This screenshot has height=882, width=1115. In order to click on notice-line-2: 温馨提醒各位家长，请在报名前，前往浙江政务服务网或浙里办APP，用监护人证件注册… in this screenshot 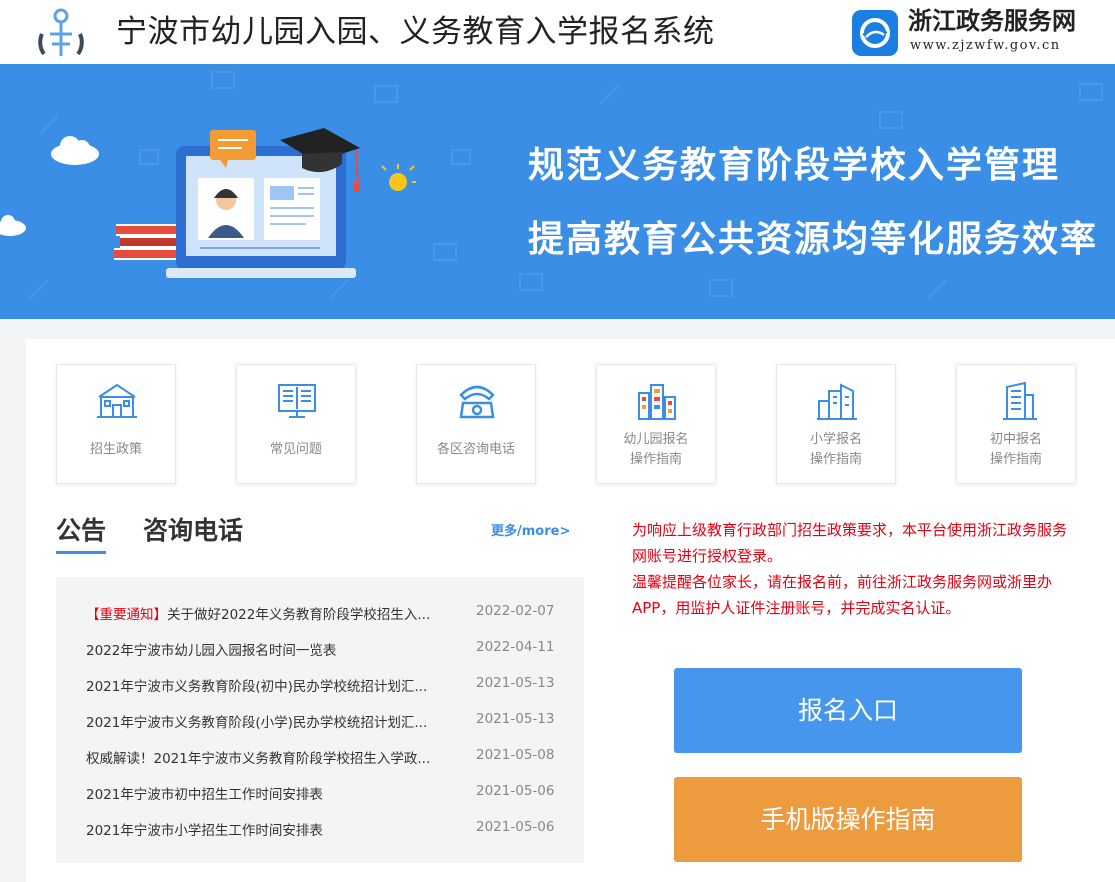, I will do `click(842, 595)`.